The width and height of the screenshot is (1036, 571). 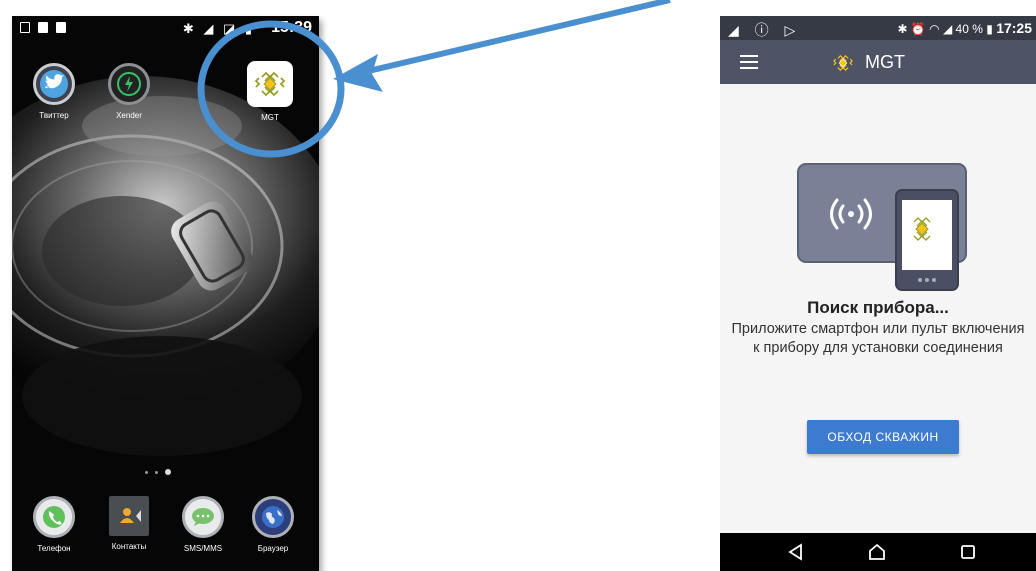 I want to click on app-clock: 17:25, so click(x=1014, y=28).